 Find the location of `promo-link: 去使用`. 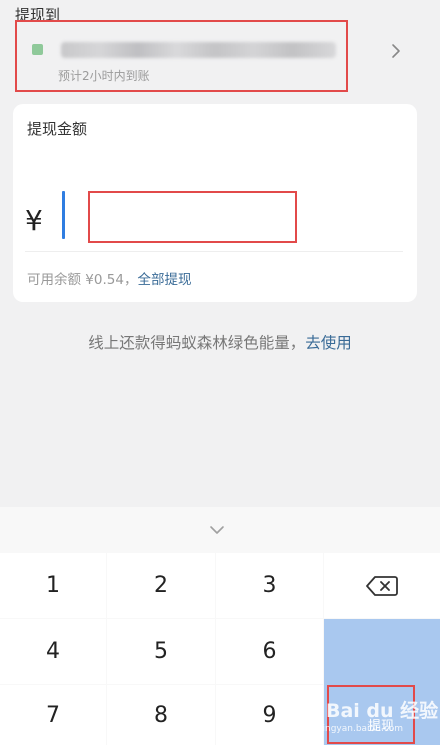

promo-link: 去使用 is located at coordinates (328, 343).